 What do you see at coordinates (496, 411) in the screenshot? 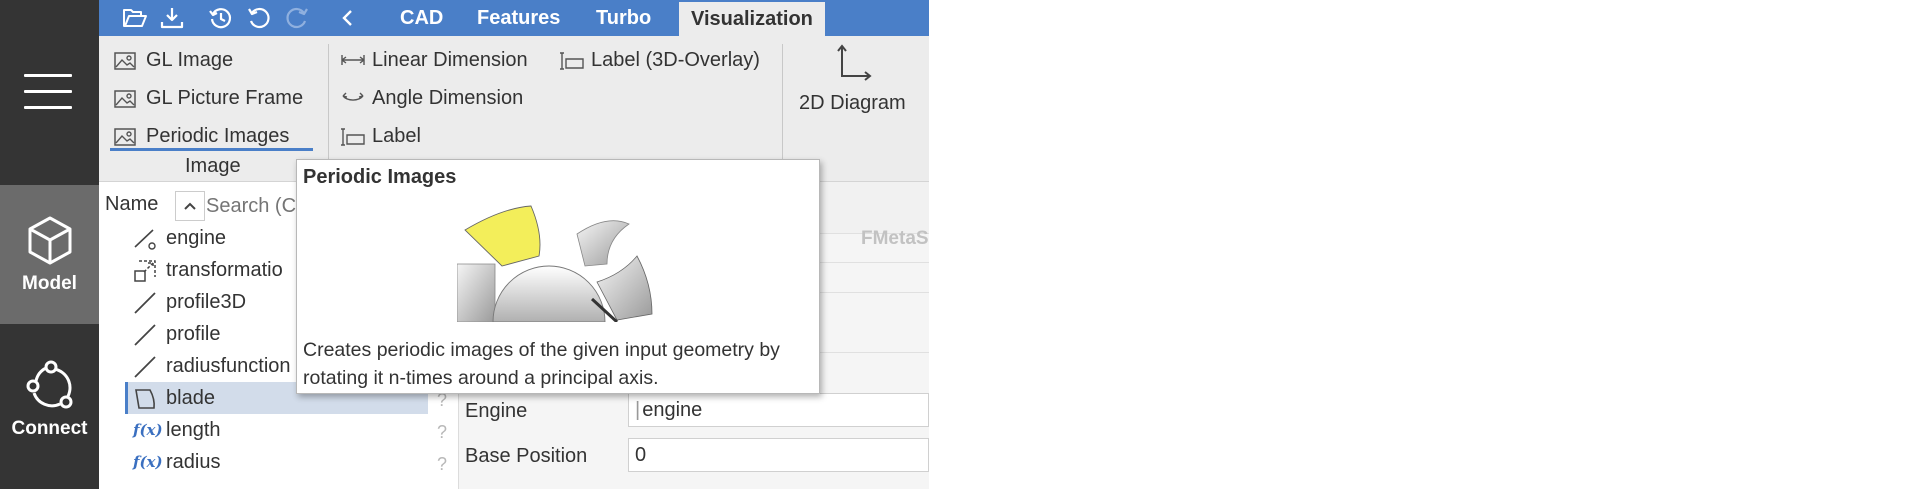
I see `engine-label: Engine` at bounding box center [496, 411].